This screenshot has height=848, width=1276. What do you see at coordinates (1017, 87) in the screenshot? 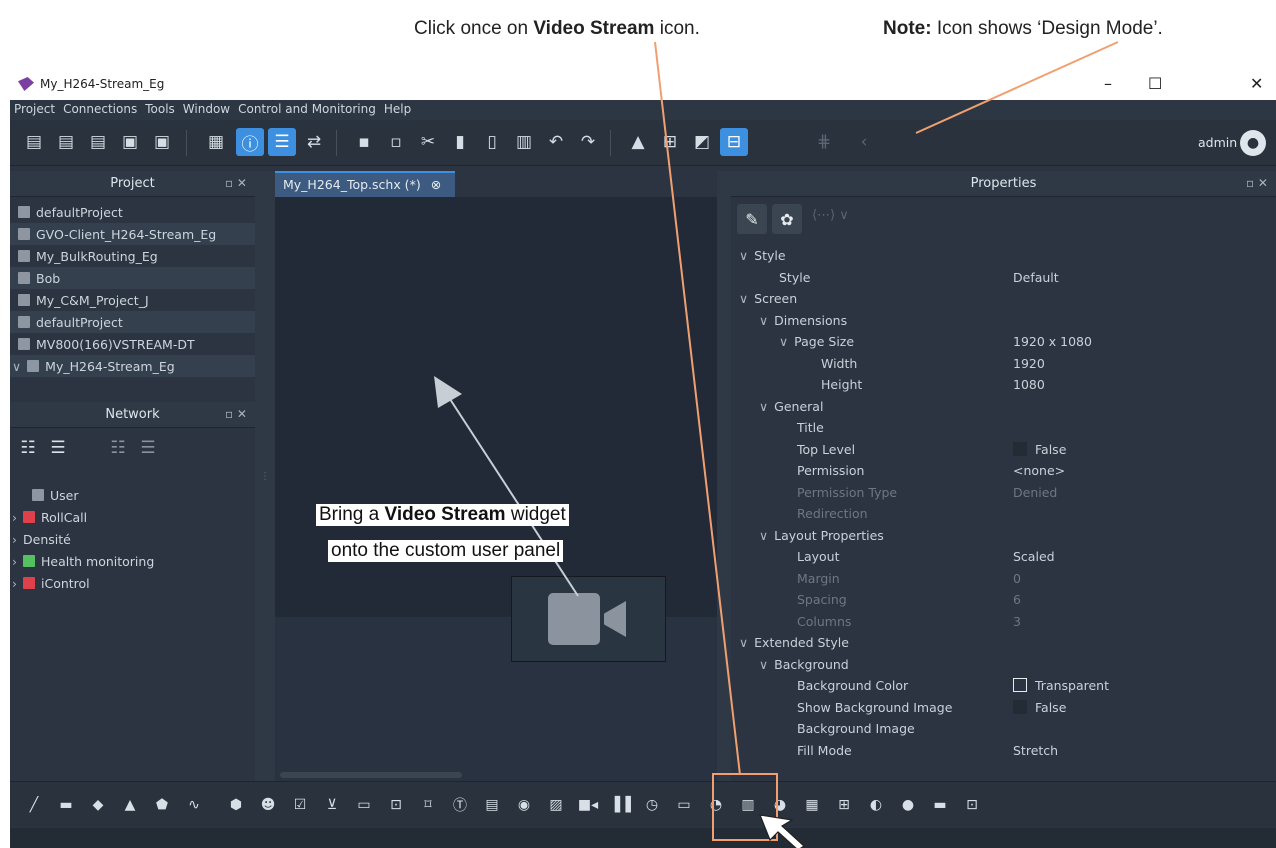
I see `leader-line-design-mode` at bounding box center [1017, 87].